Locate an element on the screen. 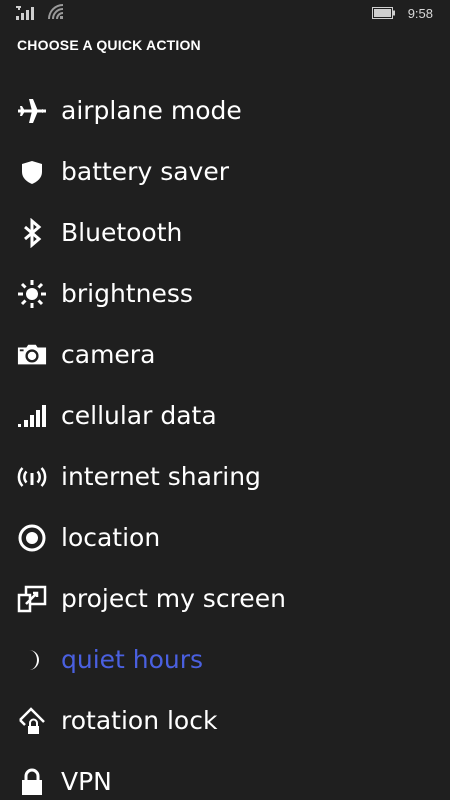  action-rotation-lock: rotation lock is located at coordinates (225, 720).